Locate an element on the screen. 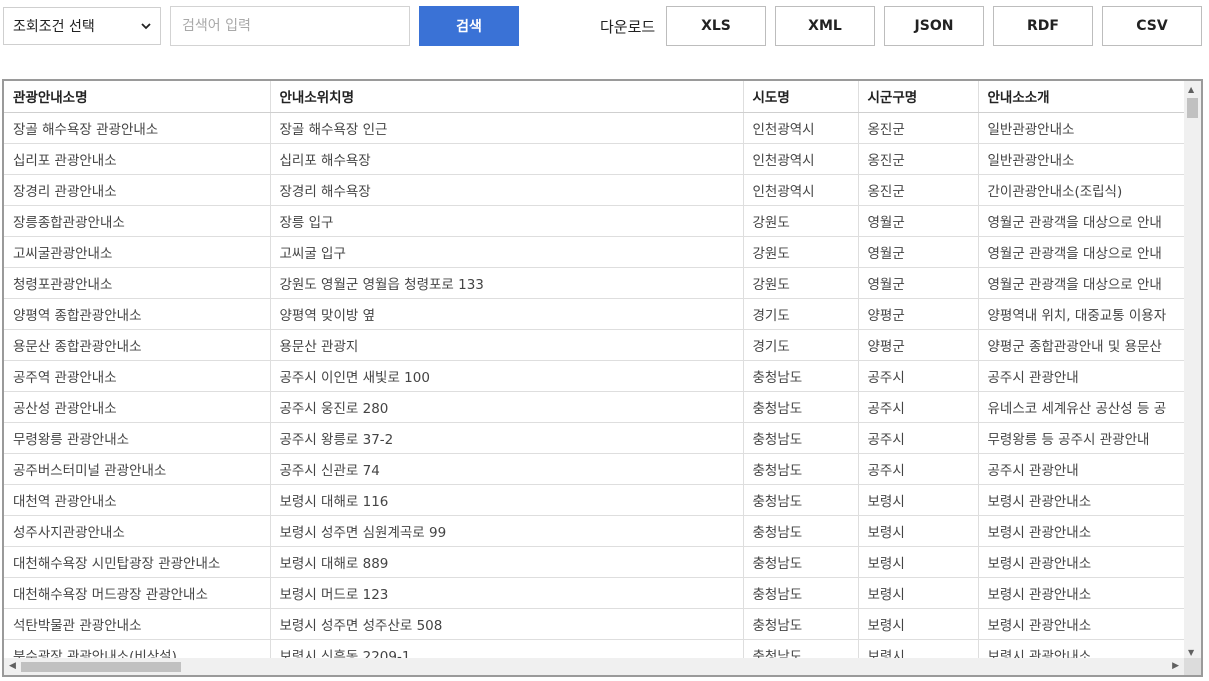  table-cell: 용문산 종합관광안내소 is located at coordinates (137, 345).